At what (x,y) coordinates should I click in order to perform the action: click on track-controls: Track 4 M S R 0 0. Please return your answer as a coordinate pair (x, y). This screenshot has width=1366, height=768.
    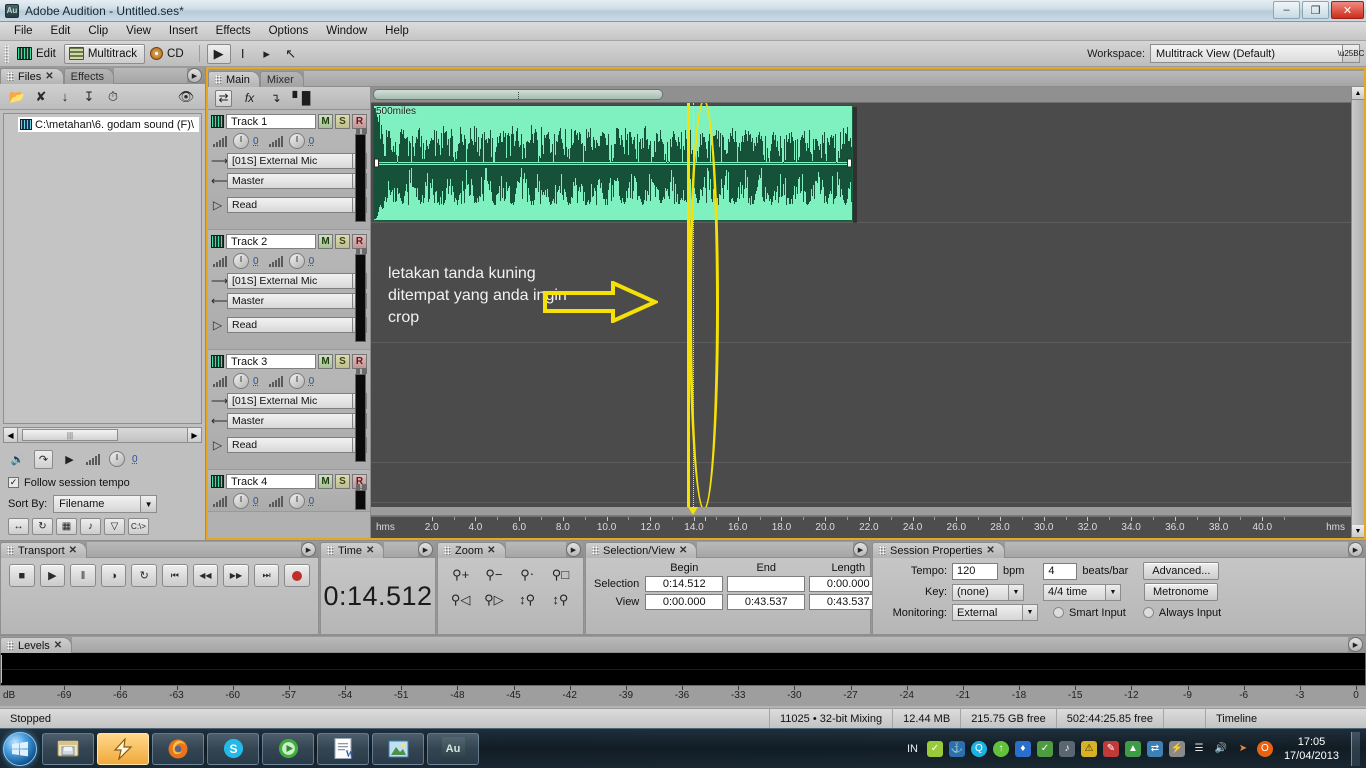
    Looking at the image, I should click on (289, 491).